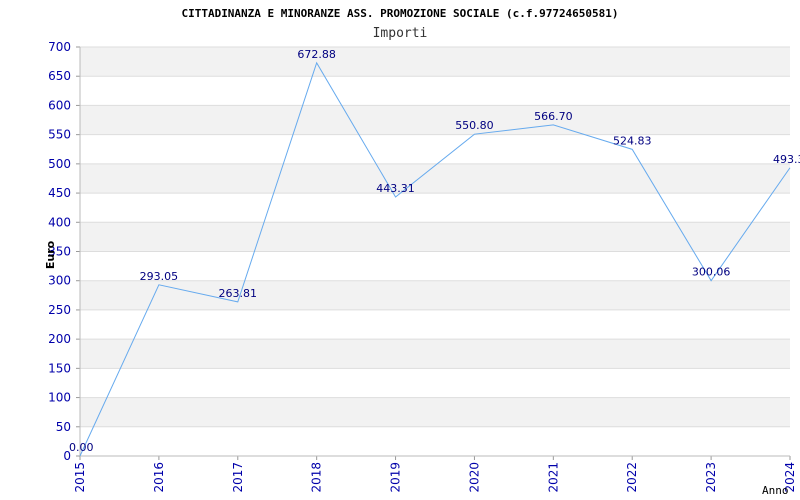  What do you see at coordinates (396, 477) in the screenshot?
I see `x-tick-label: 2019` at bounding box center [396, 477].